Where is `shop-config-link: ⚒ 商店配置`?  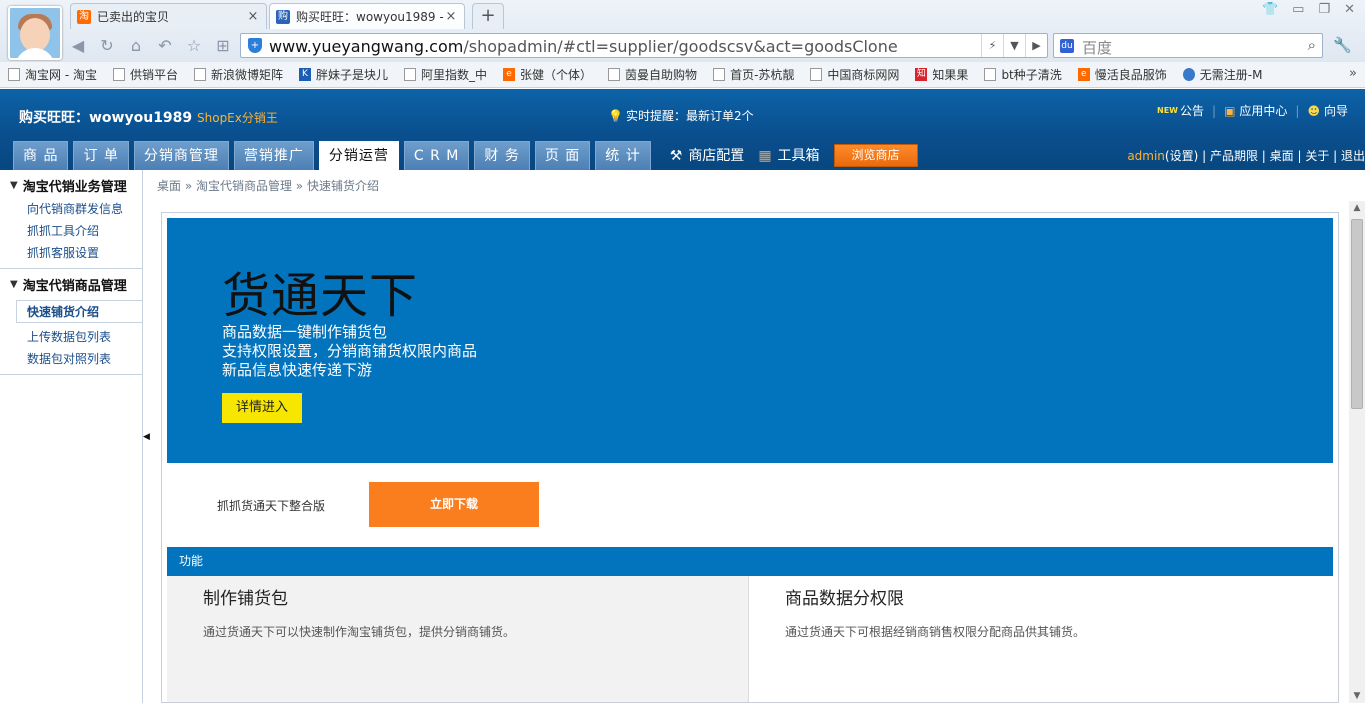 shop-config-link: ⚒ 商店配置 is located at coordinates (707, 155).